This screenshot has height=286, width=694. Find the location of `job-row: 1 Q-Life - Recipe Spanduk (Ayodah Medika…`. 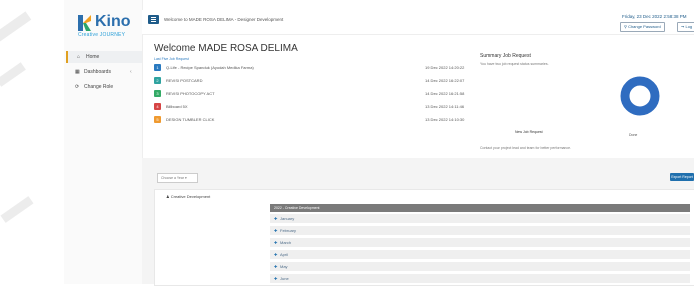

job-row: 1 Q-Life - Recipe Spanduk (Ayodah Medika… is located at coordinates (319, 68).